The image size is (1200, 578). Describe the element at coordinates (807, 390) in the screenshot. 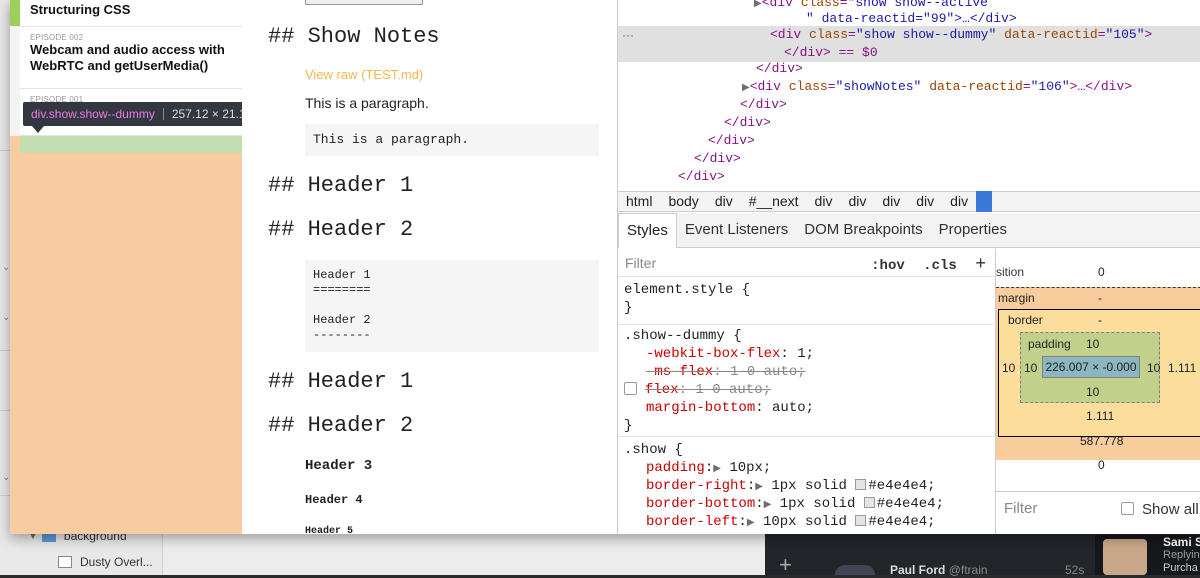

I see `style-property: flex: 1 0 auto;` at that location.